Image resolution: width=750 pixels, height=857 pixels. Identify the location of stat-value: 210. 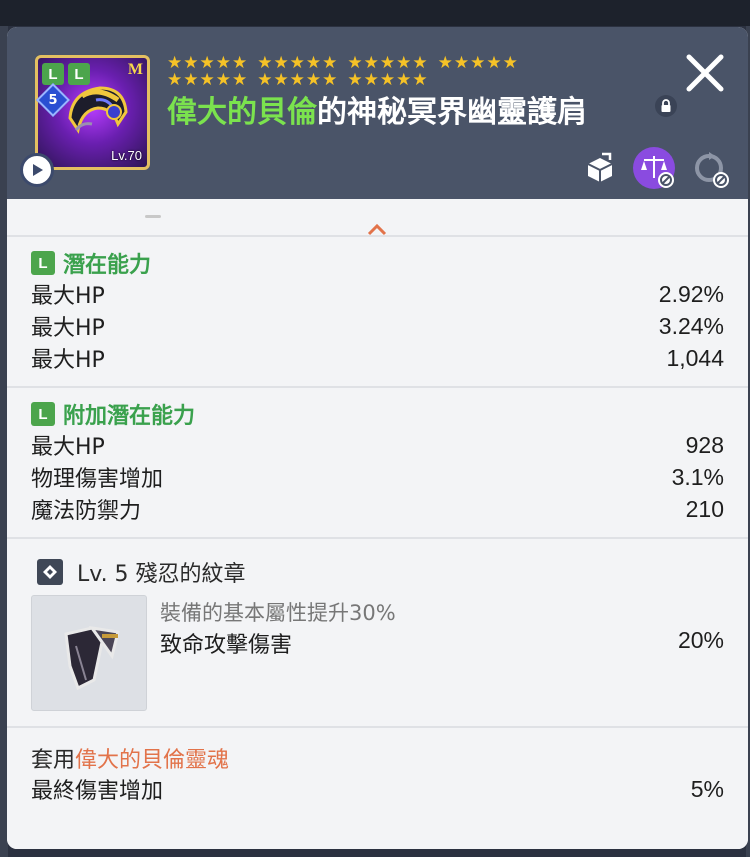
(704, 508).